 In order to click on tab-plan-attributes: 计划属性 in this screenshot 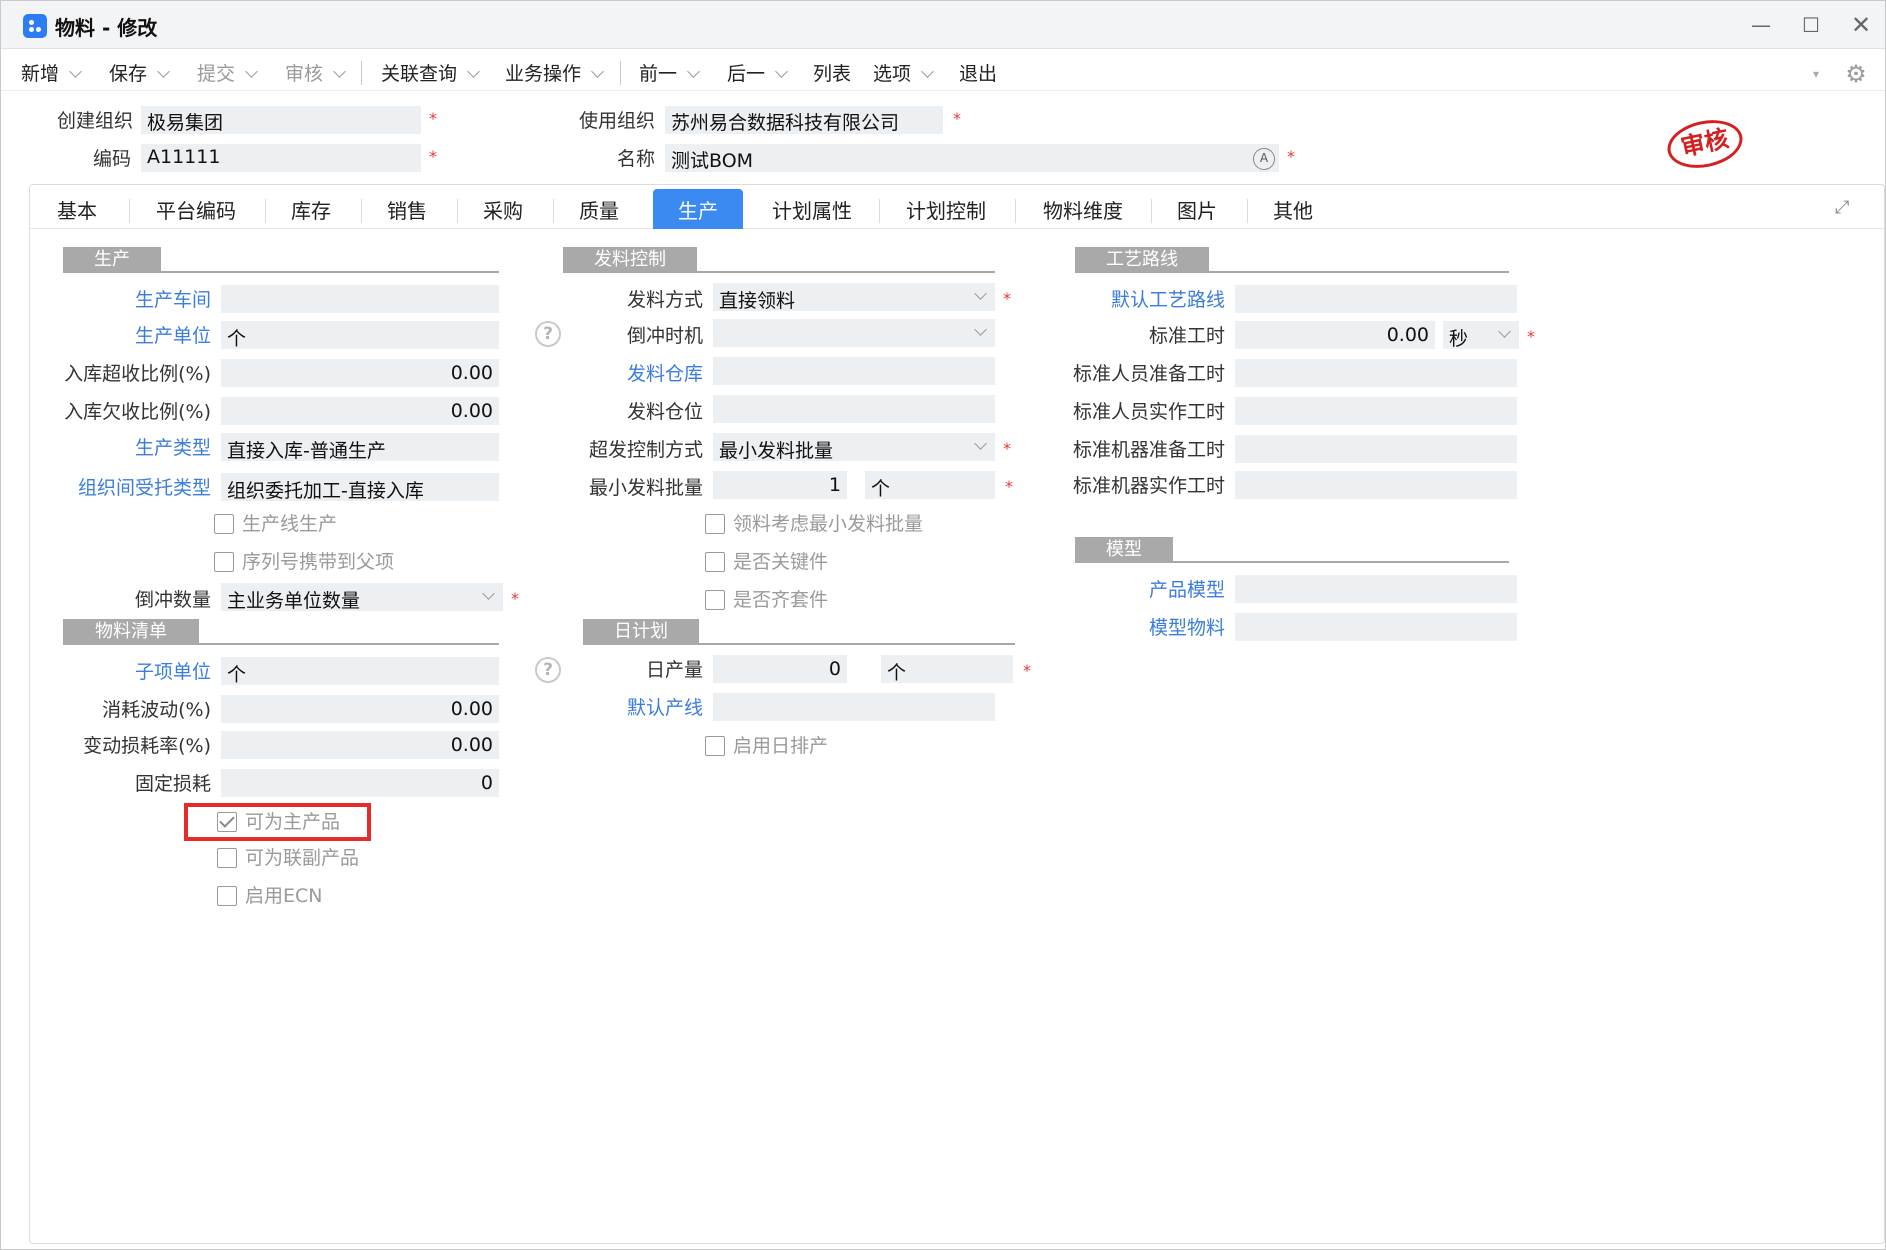, I will do `click(812, 209)`.